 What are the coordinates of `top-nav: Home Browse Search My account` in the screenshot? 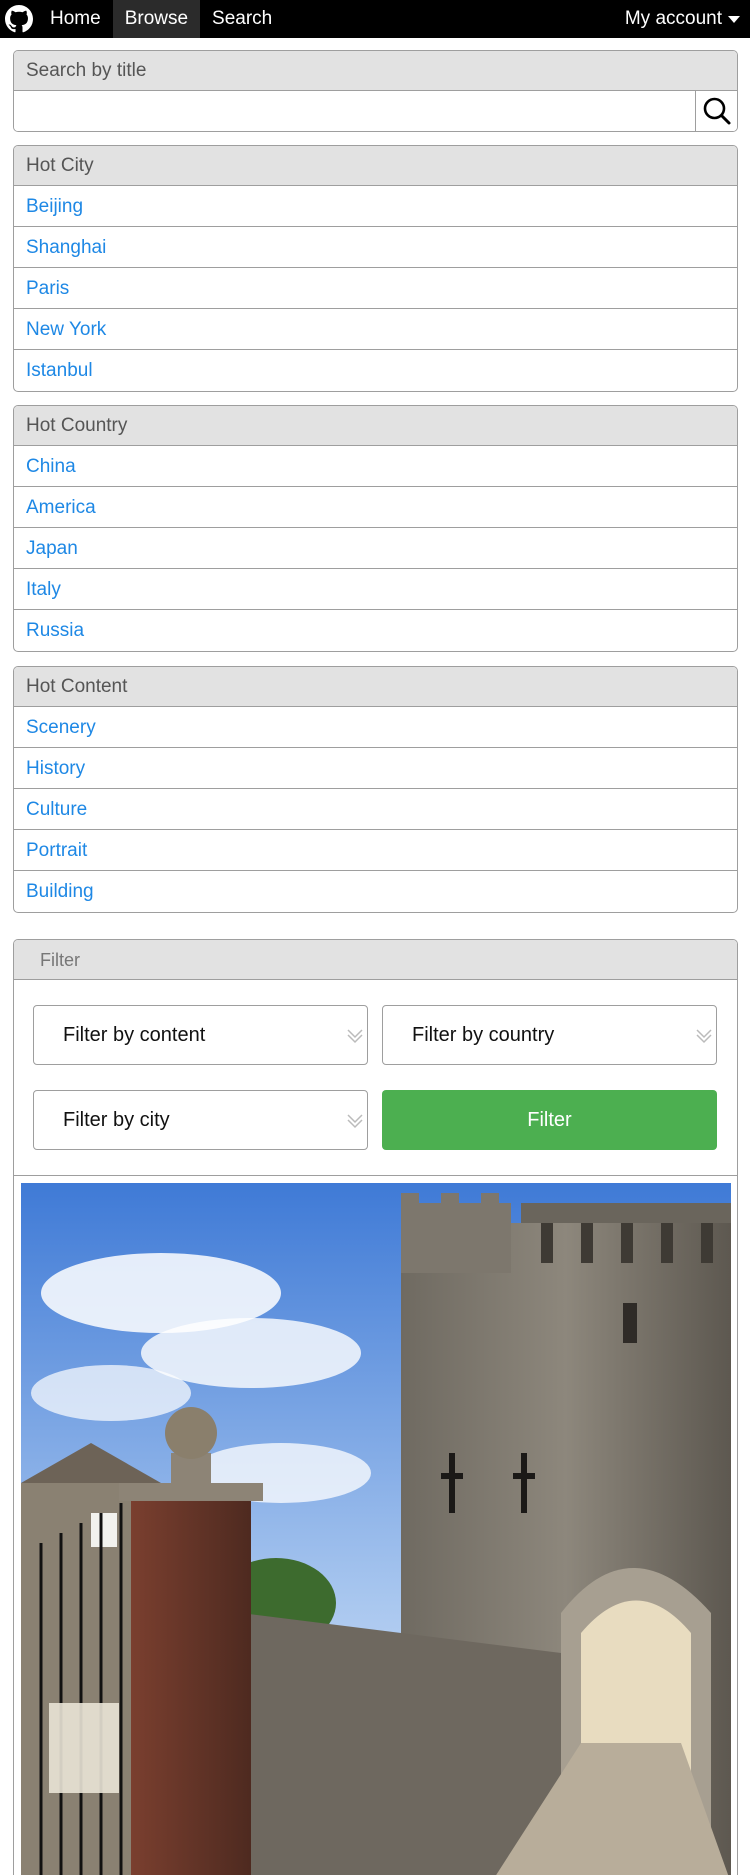 It's located at (375, 19).